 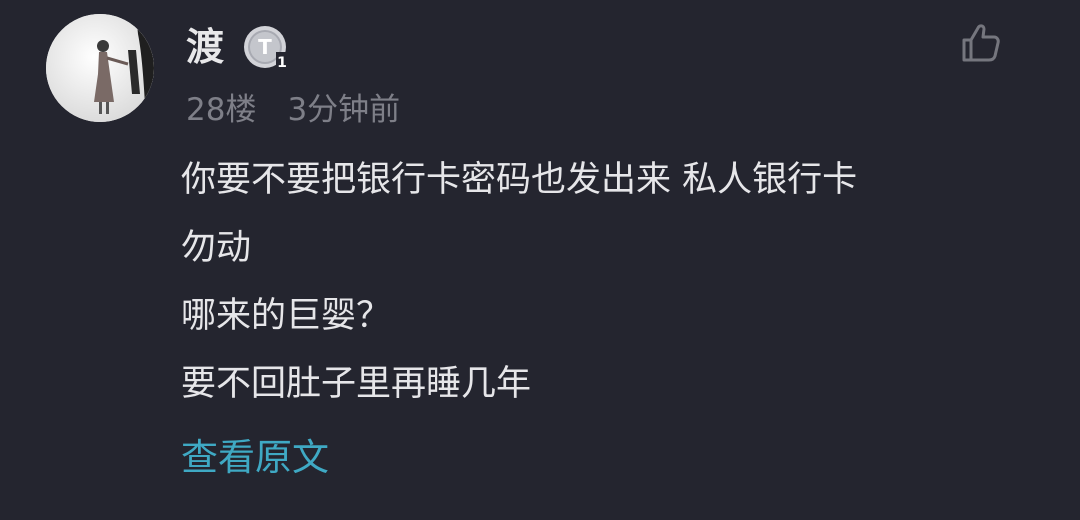 I want to click on badge-letter: T, so click(x=265, y=47).